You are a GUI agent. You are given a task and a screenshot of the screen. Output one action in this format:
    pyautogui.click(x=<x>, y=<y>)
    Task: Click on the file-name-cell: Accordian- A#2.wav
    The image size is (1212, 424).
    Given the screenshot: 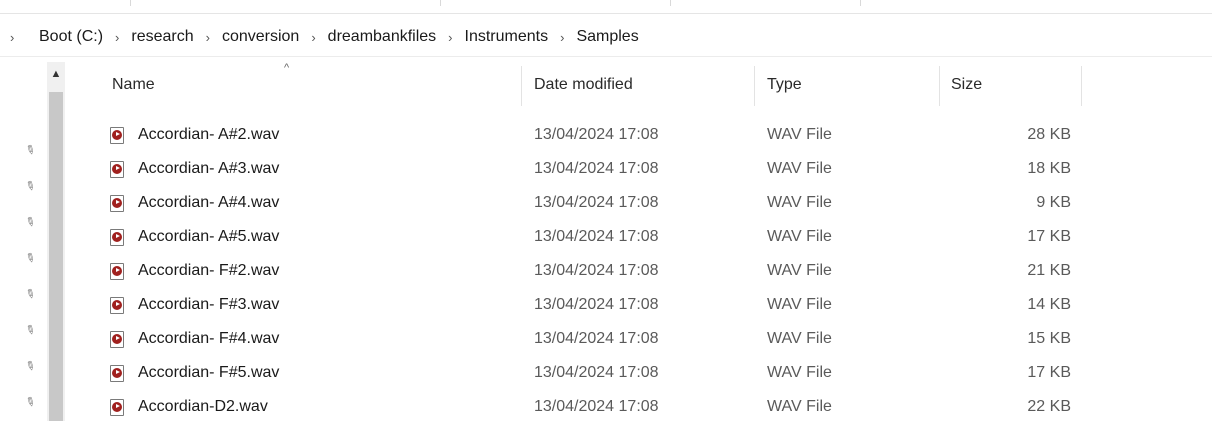 What is the action you would take?
    pyautogui.click(x=315, y=135)
    